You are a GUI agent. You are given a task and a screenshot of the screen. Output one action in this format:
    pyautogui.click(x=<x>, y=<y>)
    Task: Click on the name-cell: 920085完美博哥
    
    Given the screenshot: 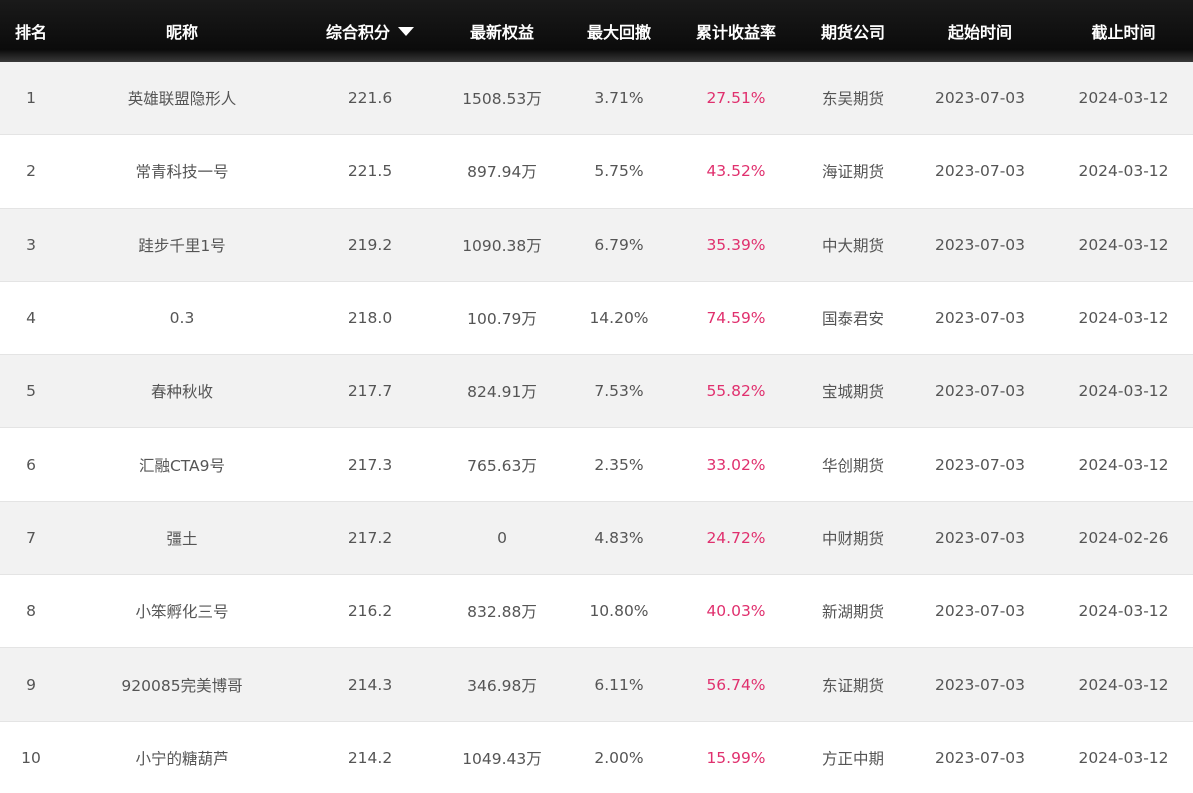 What is the action you would take?
    pyautogui.click(x=182, y=685)
    